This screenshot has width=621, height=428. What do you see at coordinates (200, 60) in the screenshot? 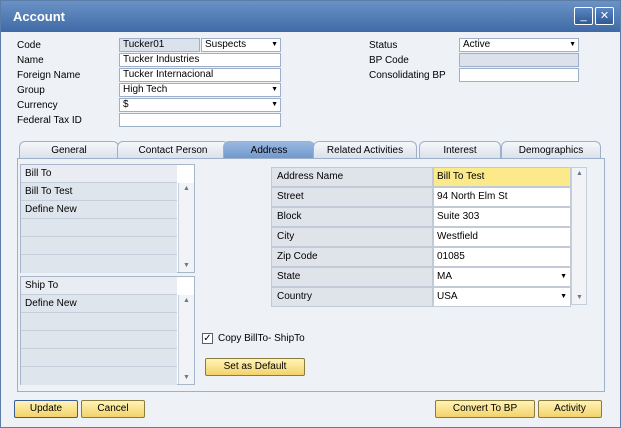
I see `name-field: Tucker Industries` at bounding box center [200, 60].